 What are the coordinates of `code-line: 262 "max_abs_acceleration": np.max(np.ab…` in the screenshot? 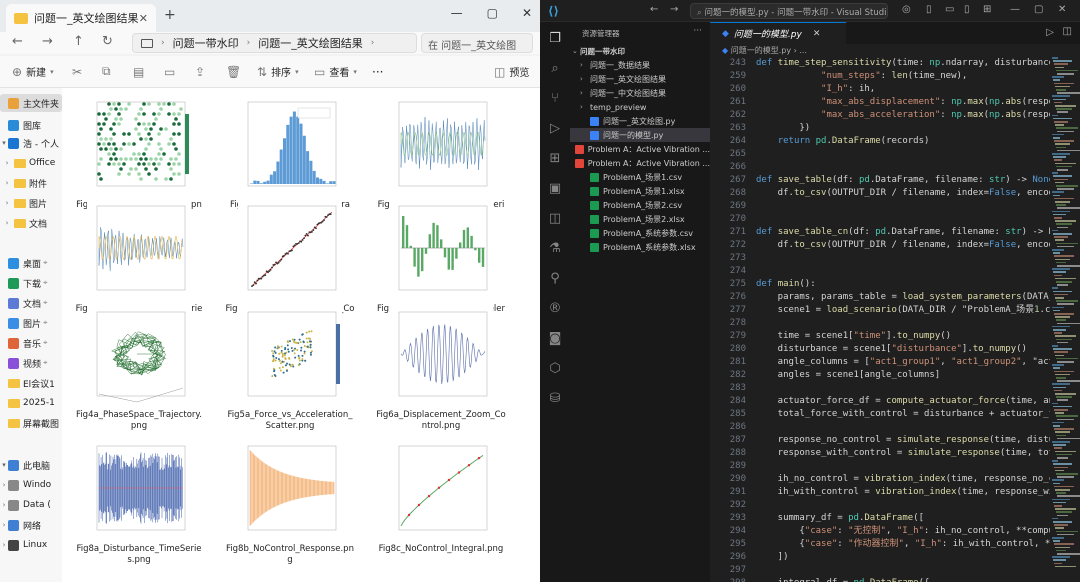 It's located at (895, 115).